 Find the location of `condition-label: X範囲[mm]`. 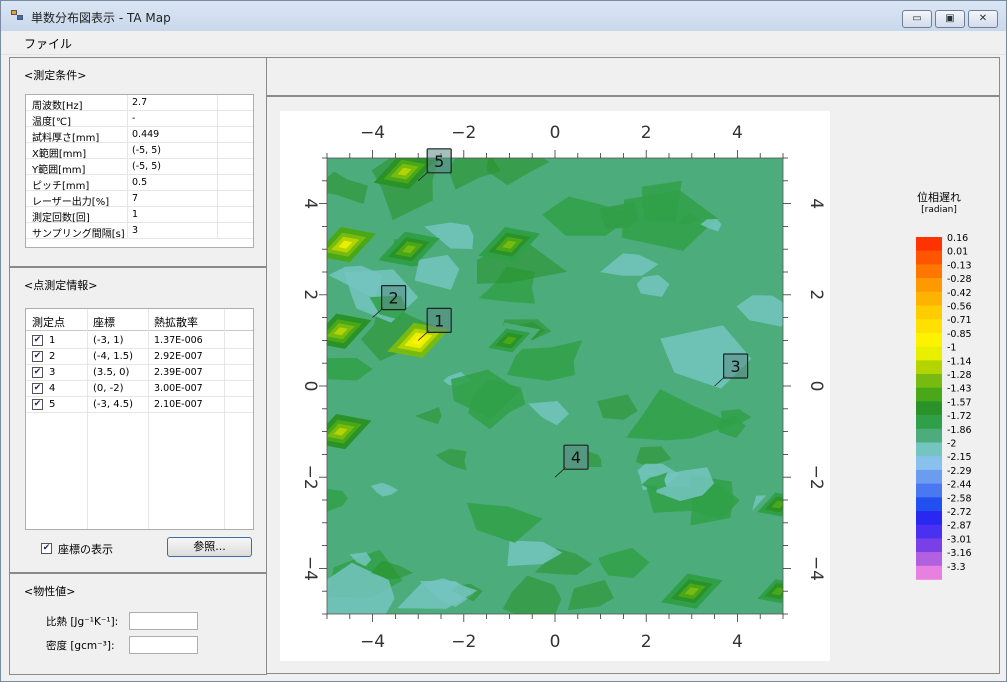

condition-label: X範囲[mm] is located at coordinates (59, 154).